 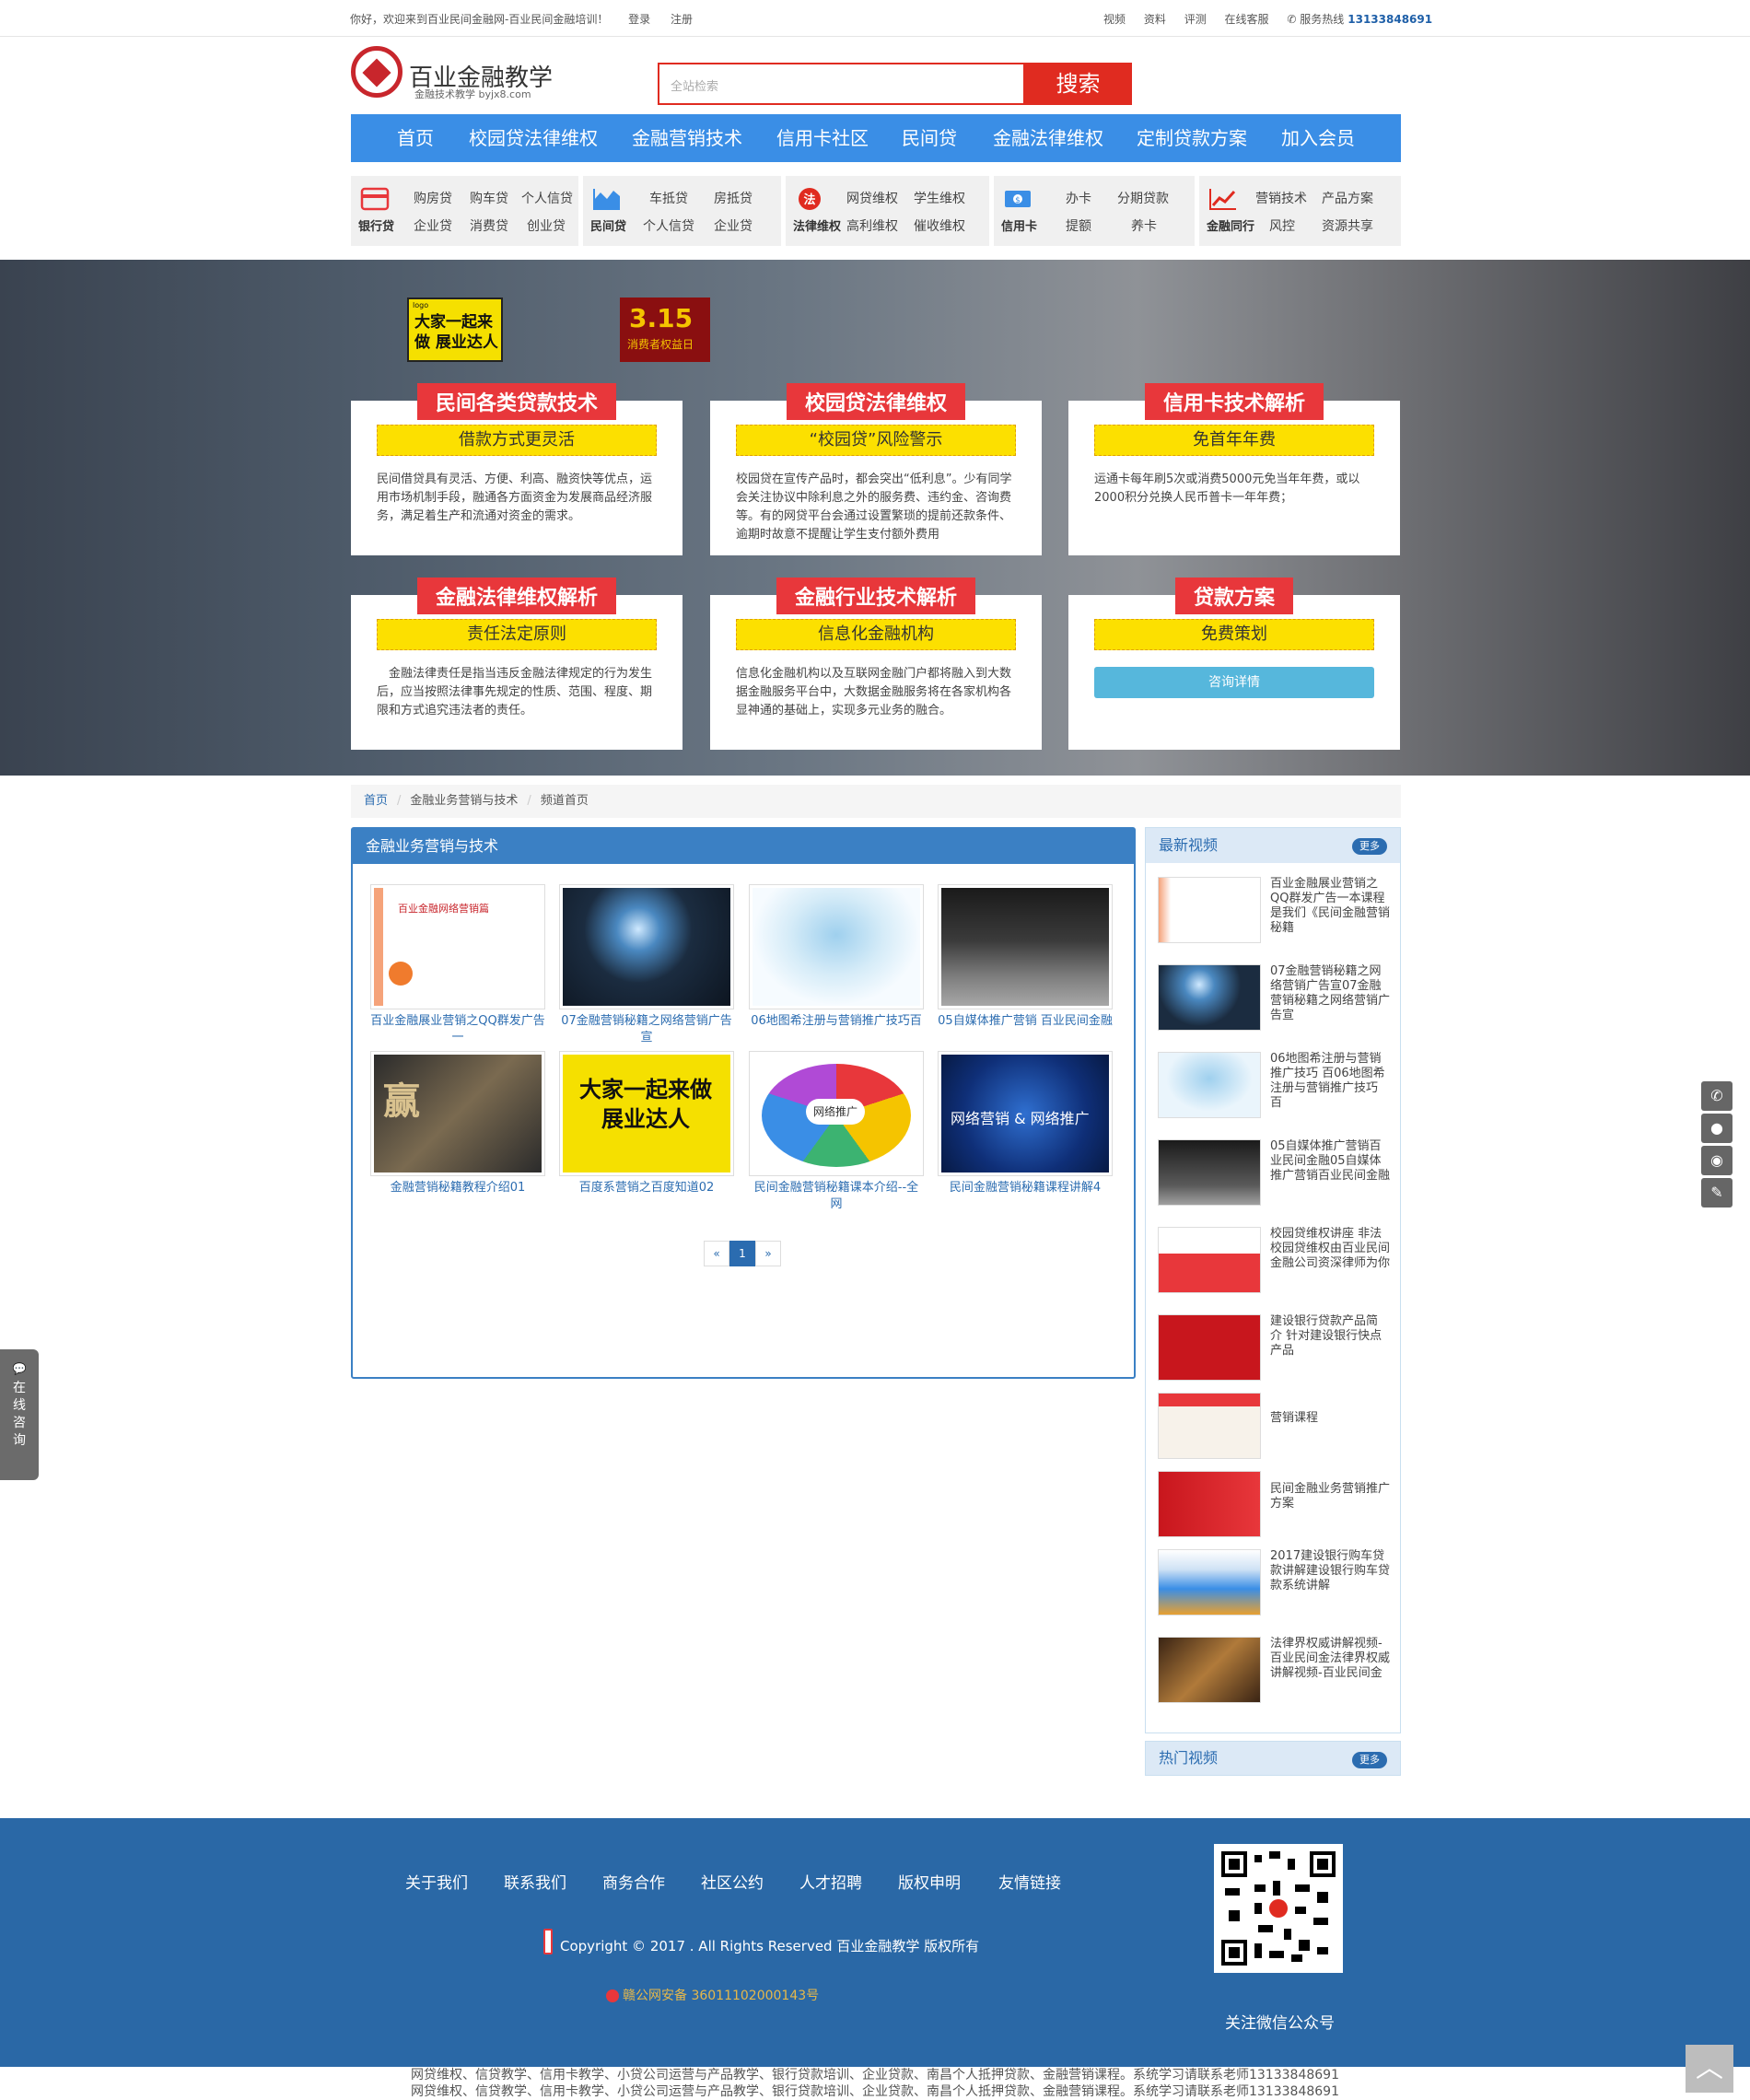 I want to click on category-link: 办卡, so click(x=1078, y=198).